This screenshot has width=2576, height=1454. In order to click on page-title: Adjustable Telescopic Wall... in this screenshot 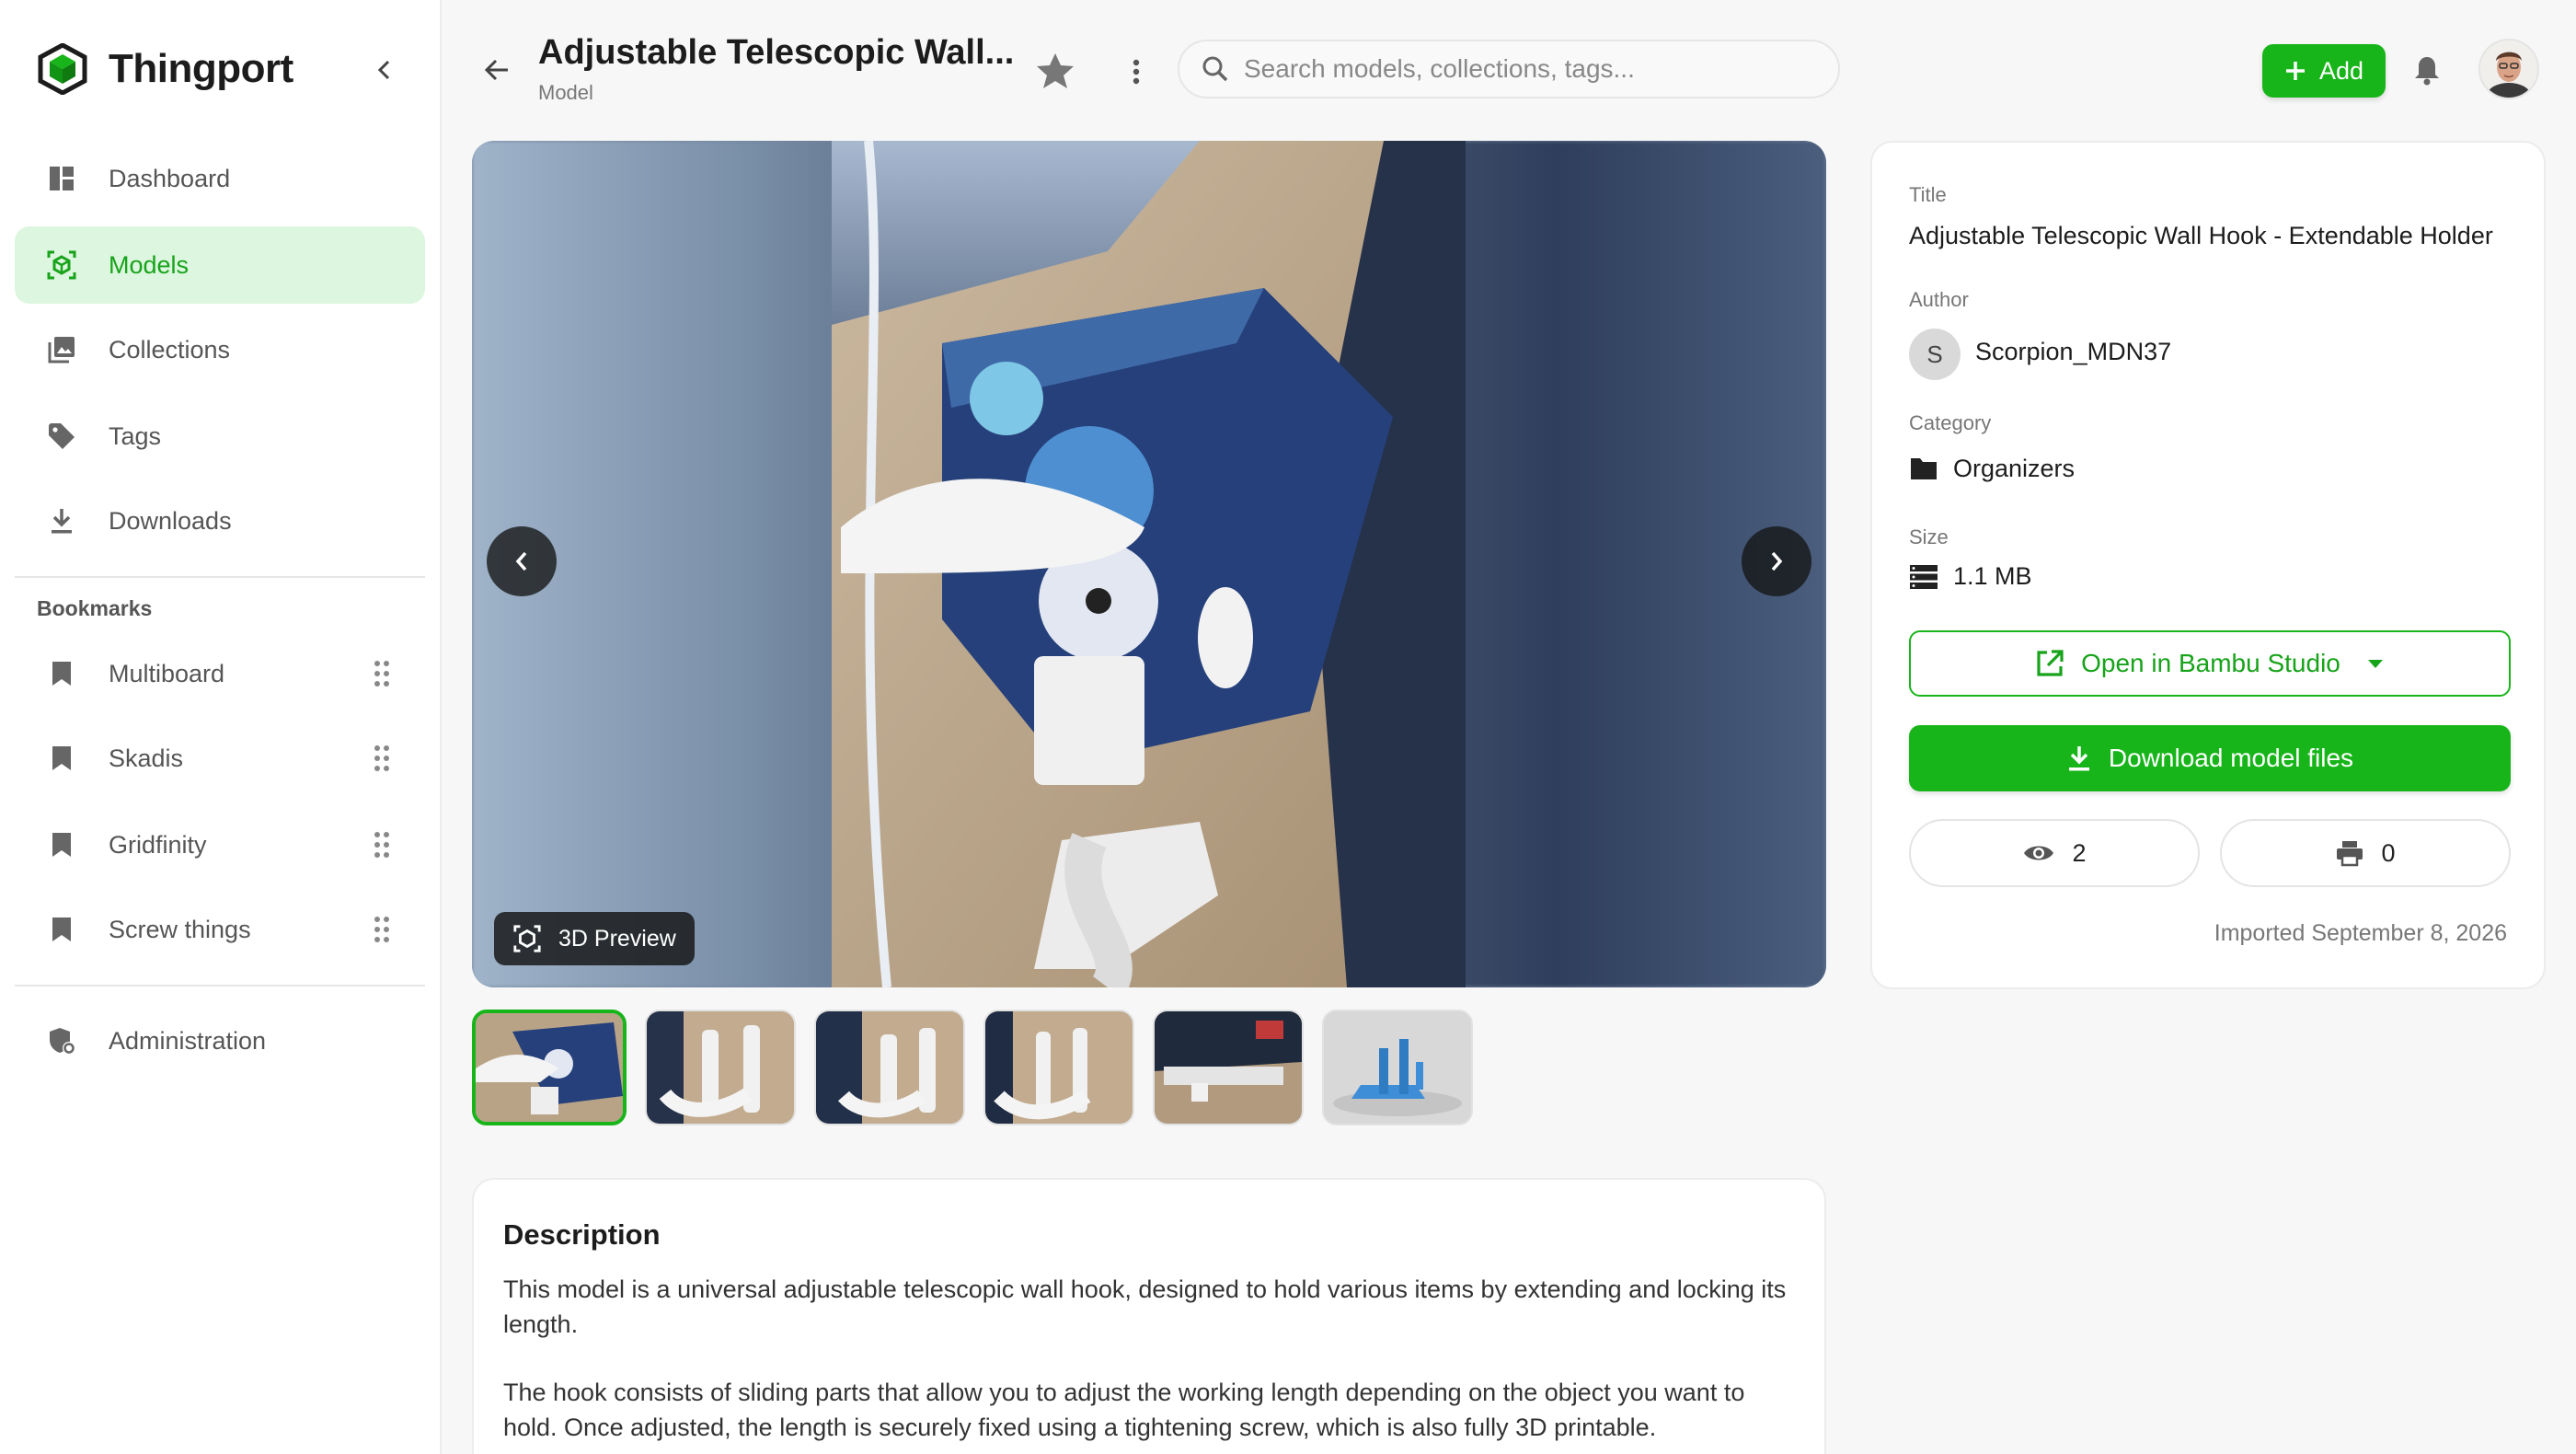, I will do `click(776, 52)`.